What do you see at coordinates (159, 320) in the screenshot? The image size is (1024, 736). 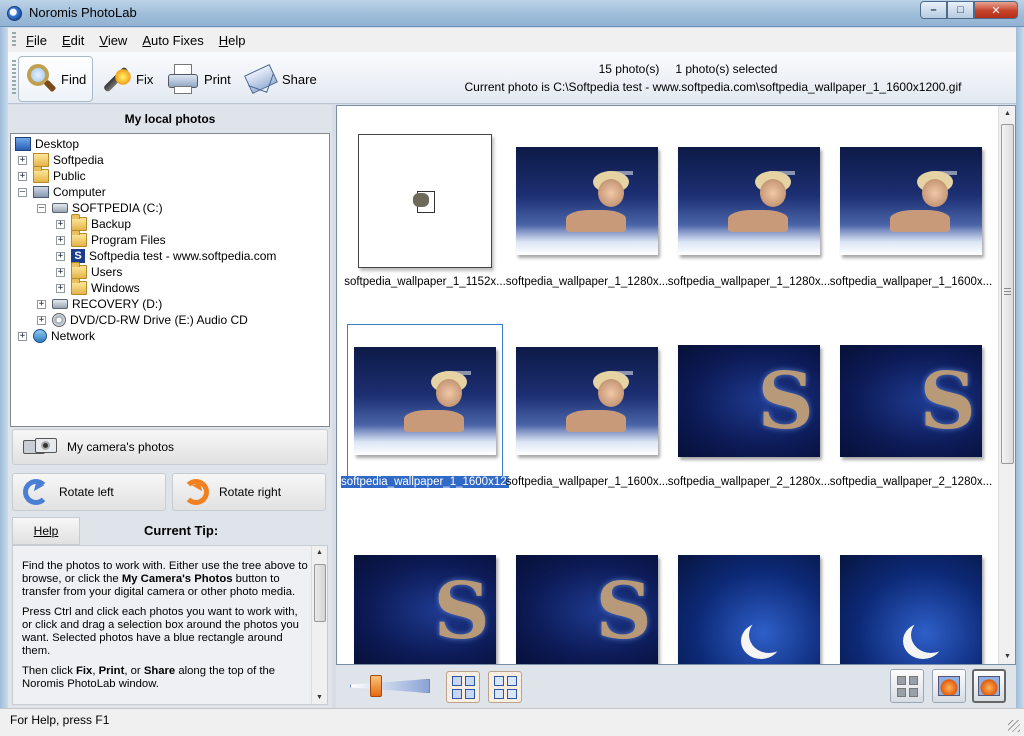 I see `tree-label: DVD/CD-RW Drive (E:) Audio CD` at bounding box center [159, 320].